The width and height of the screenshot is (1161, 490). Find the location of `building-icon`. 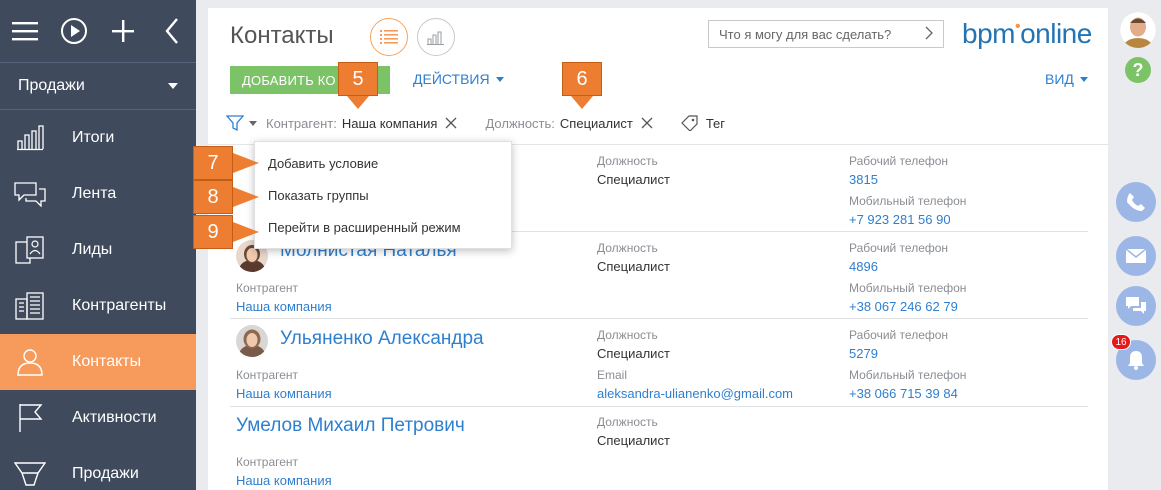

building-icon is located at coordinates (30, 306).